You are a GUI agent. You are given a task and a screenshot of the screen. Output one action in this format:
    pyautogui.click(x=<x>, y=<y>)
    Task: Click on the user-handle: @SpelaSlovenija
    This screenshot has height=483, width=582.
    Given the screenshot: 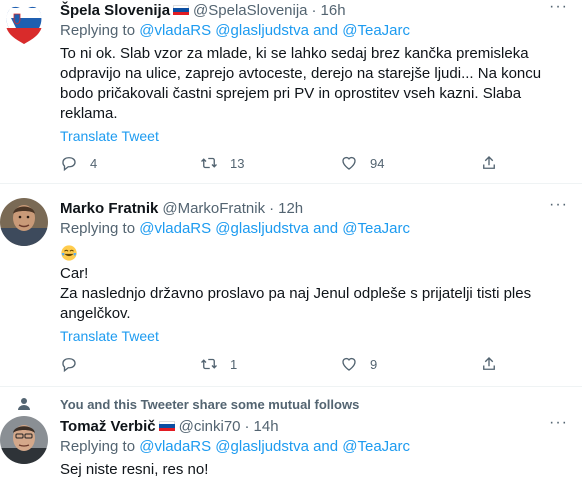 What is the action you would take?
    pyautogui.click(x=250, y=10)
    